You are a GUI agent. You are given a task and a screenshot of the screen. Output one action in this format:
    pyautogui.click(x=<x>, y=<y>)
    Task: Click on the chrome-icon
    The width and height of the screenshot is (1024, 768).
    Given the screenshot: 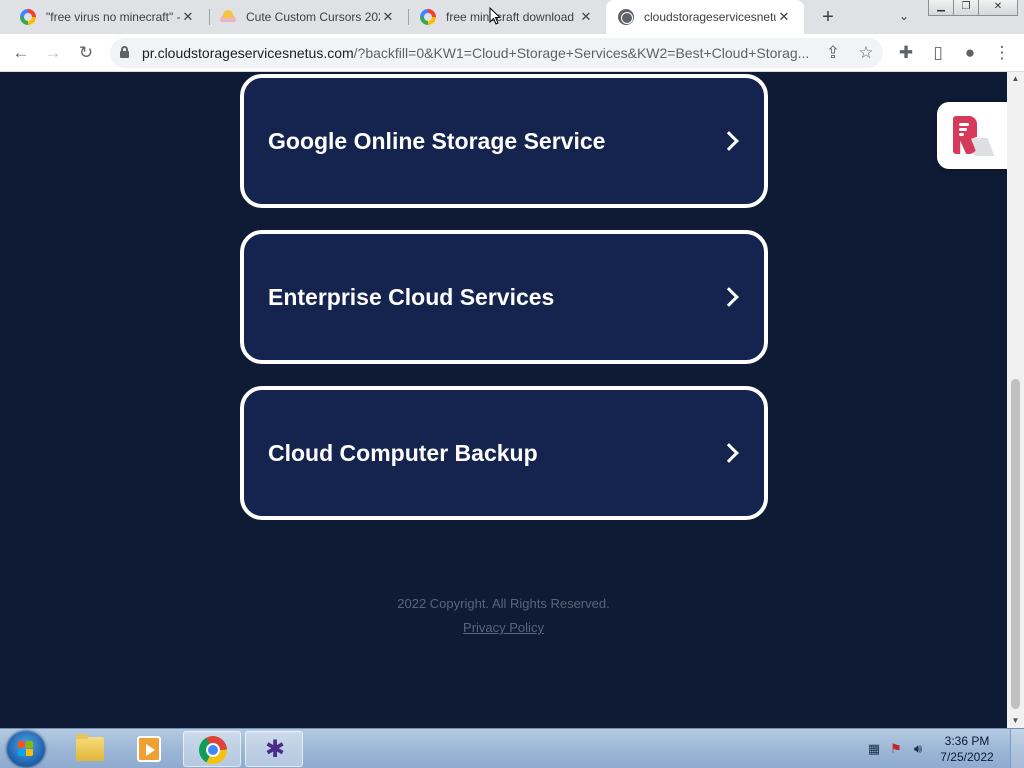 What is the action you would take?
    pyautogui.click(x=213, y=750)
    